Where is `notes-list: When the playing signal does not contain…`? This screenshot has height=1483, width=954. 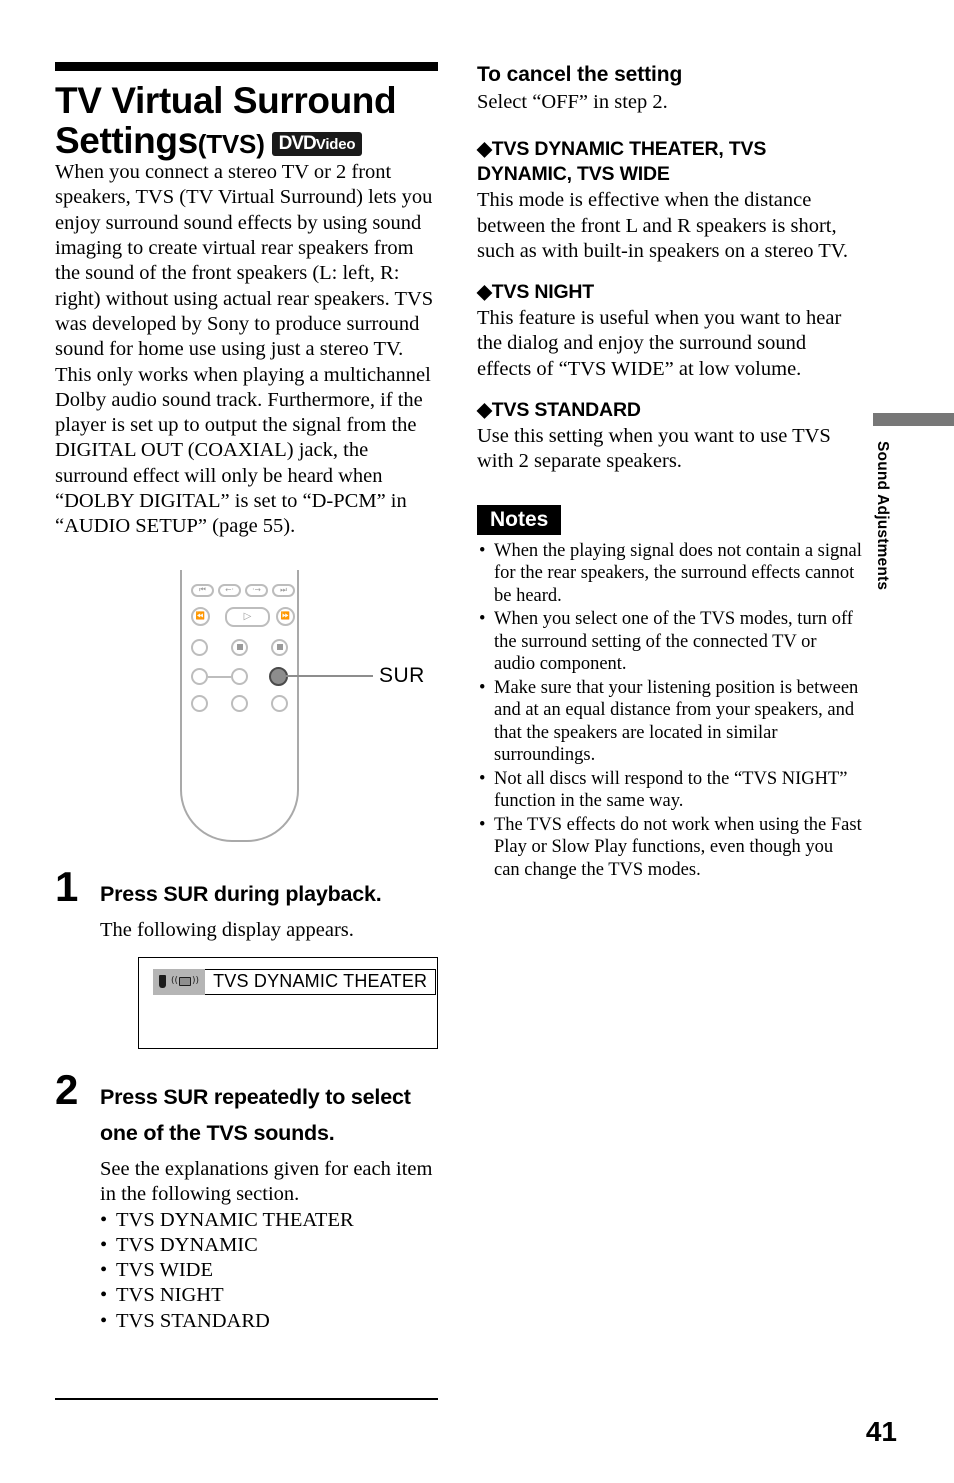
notes-list: When the playing signal does not contain… is located at coordinates (669, 711).